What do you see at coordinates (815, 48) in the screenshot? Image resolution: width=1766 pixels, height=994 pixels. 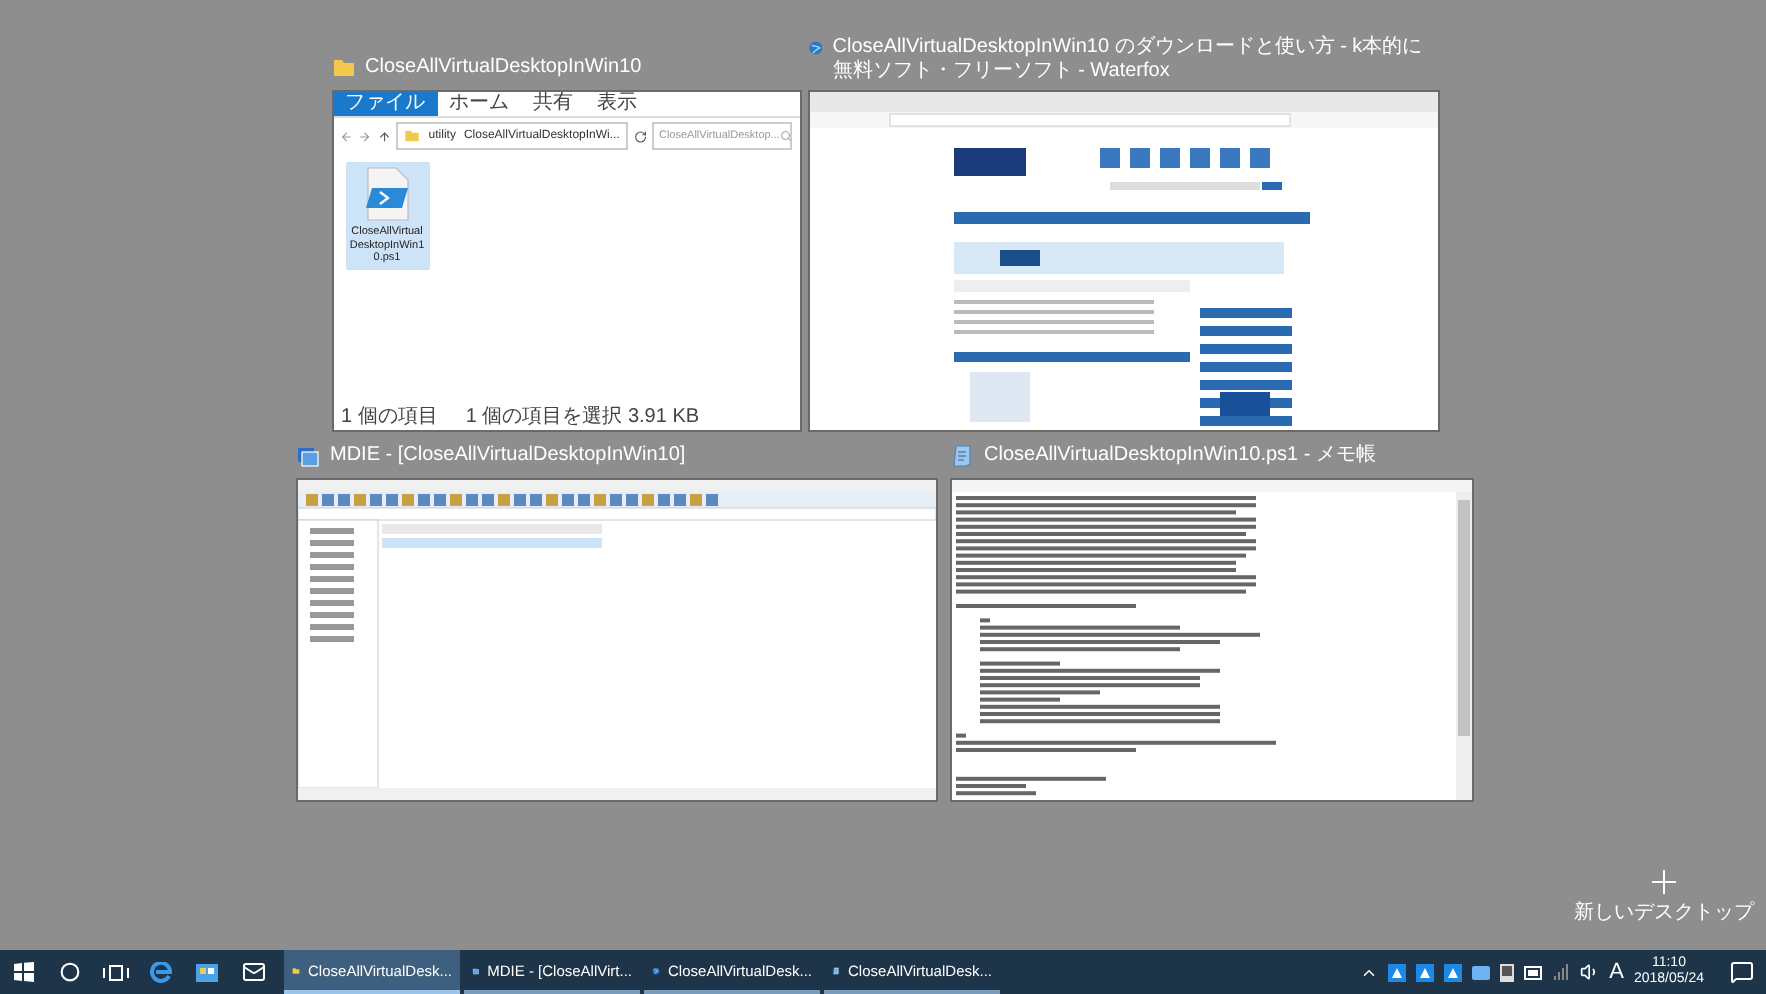 I see `globe-icon` at bounding box center [815, 48].